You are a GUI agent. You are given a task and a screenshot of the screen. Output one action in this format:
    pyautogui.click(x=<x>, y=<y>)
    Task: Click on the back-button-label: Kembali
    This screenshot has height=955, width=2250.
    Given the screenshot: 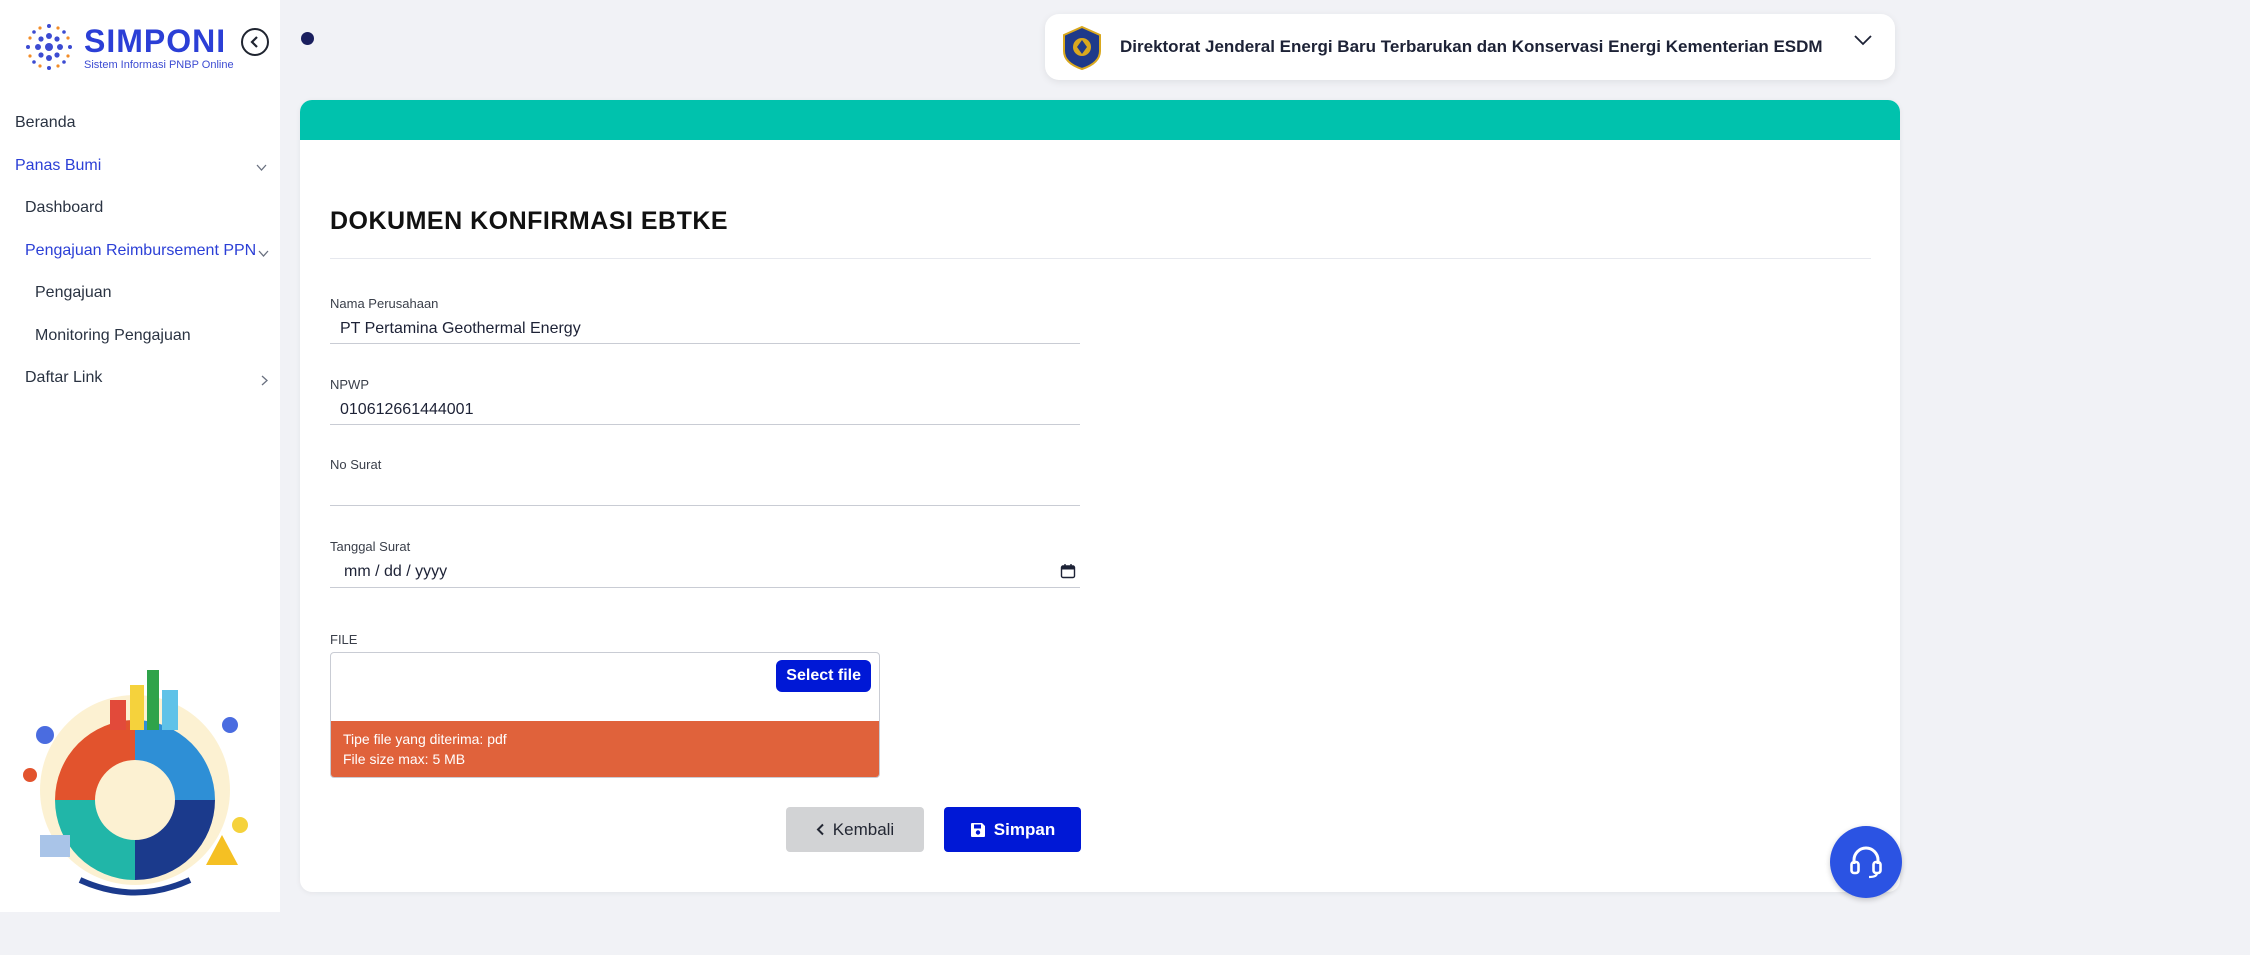 What is the action you would take?
    pyautogui.click(x=863, y=829)
    